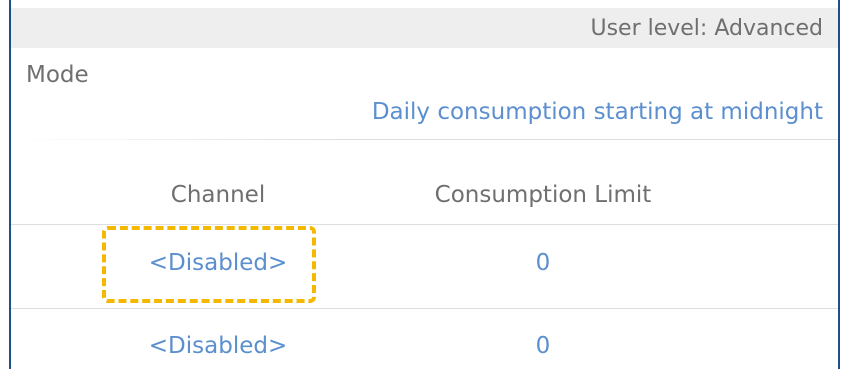 This screenshot has height=369, width=843. Describe the element at coordinates (597, 112) in the screenshot. I see `mode-selector: Daily consumption starting at midnight` at that location.